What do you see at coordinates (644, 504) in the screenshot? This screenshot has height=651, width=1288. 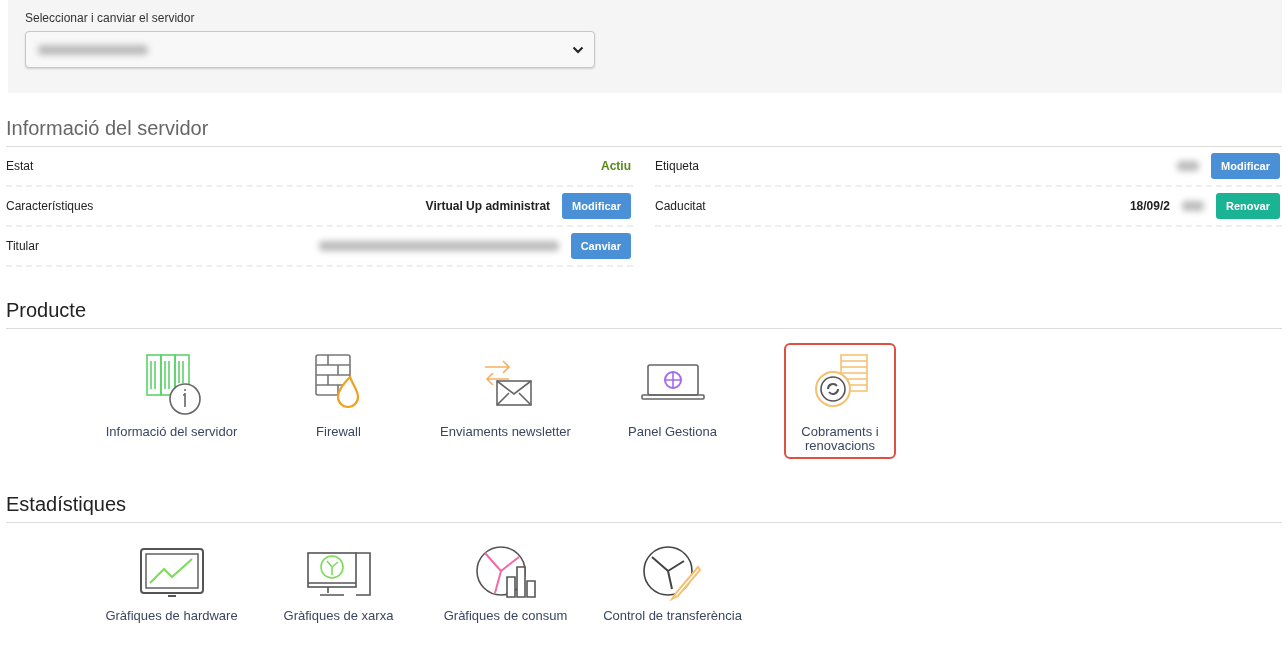 I see `section-heading: Estadístiques` at bounding box center [644, 504].